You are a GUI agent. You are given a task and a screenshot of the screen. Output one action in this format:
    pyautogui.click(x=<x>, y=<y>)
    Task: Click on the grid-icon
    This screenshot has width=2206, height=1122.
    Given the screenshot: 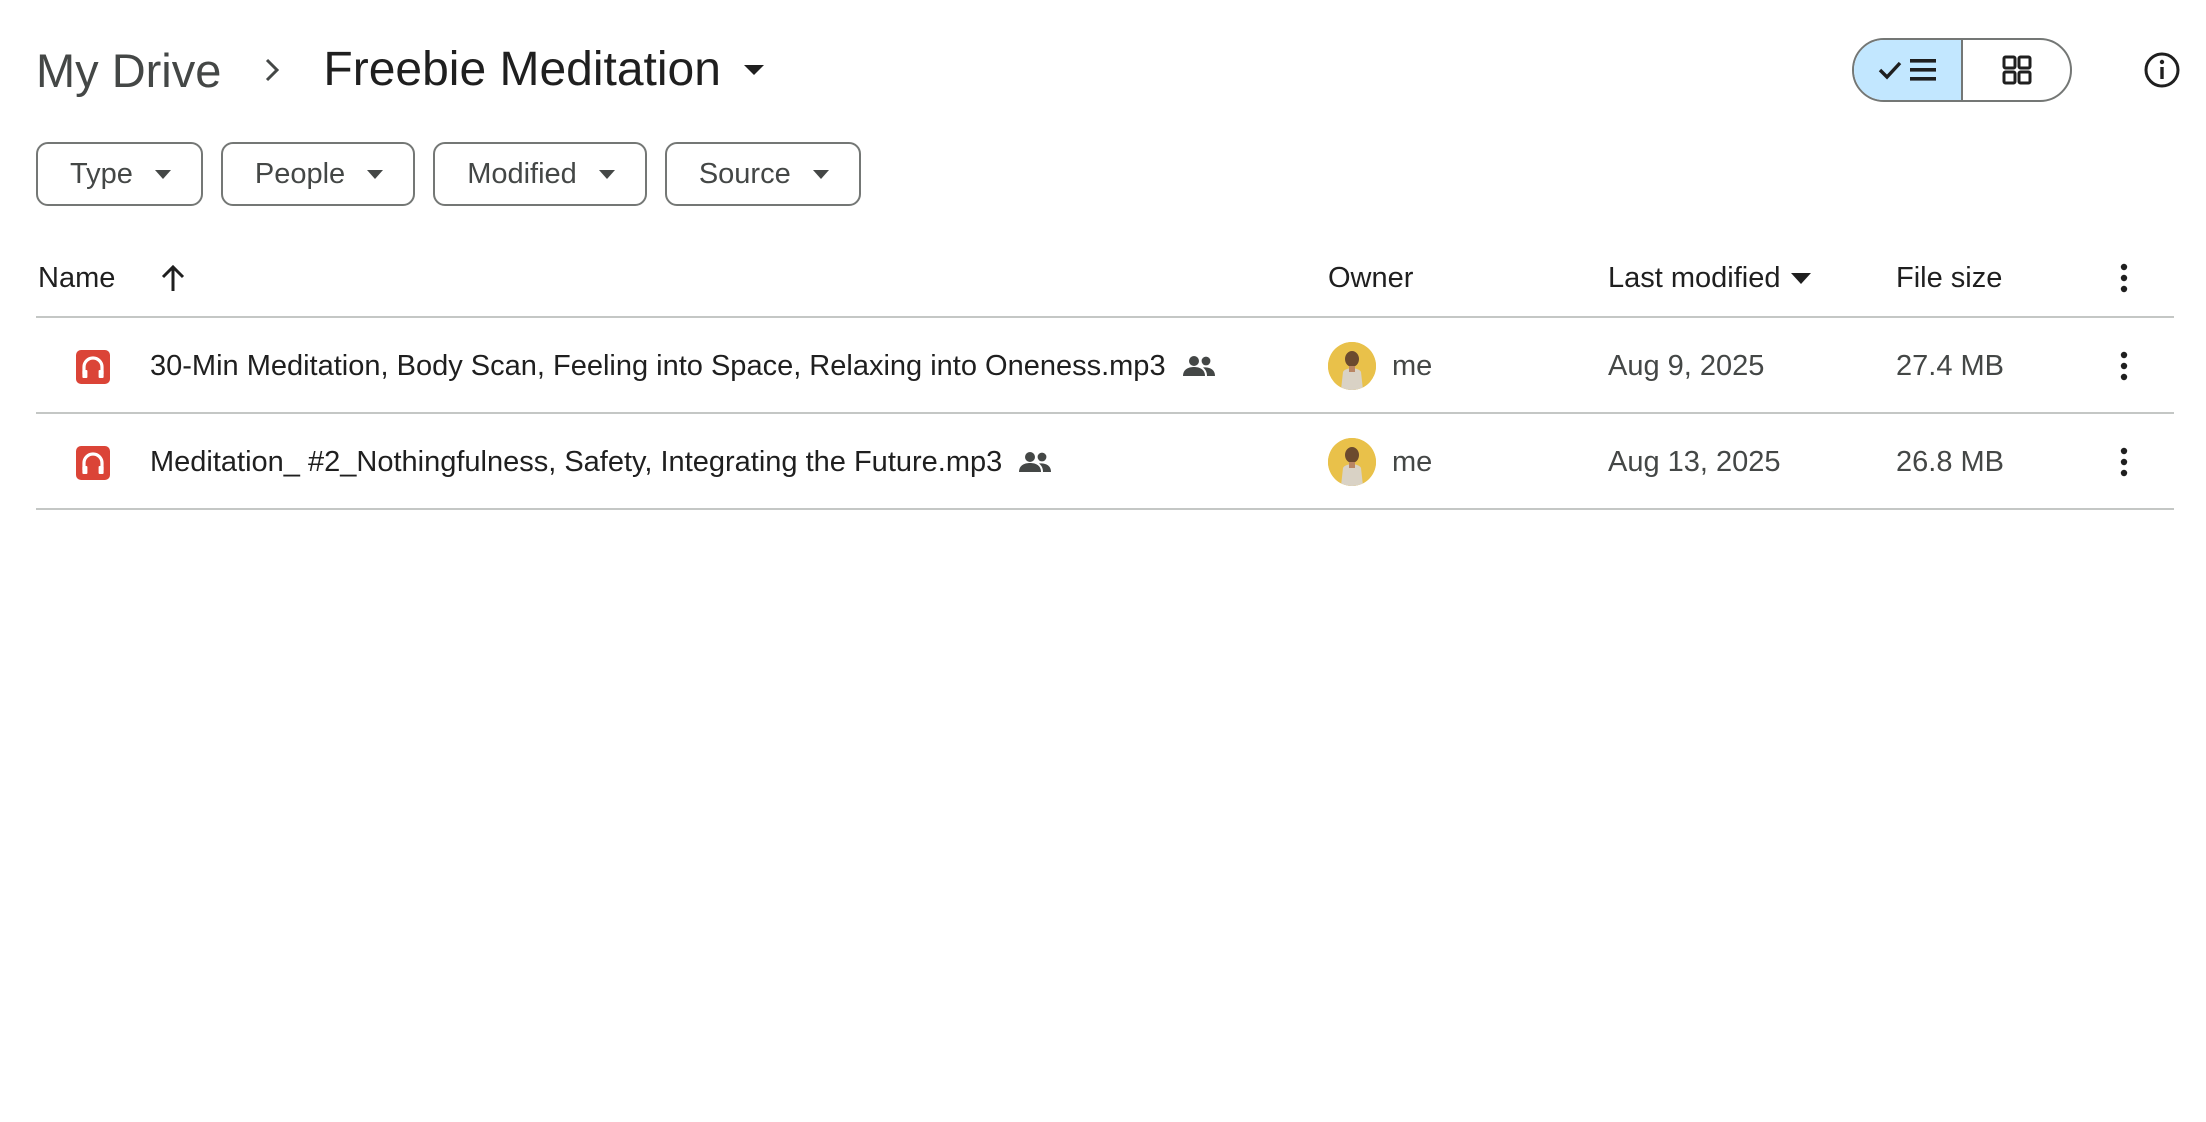 What is the action you would take?
    pyautogui.click(x=2016, y=70)
    